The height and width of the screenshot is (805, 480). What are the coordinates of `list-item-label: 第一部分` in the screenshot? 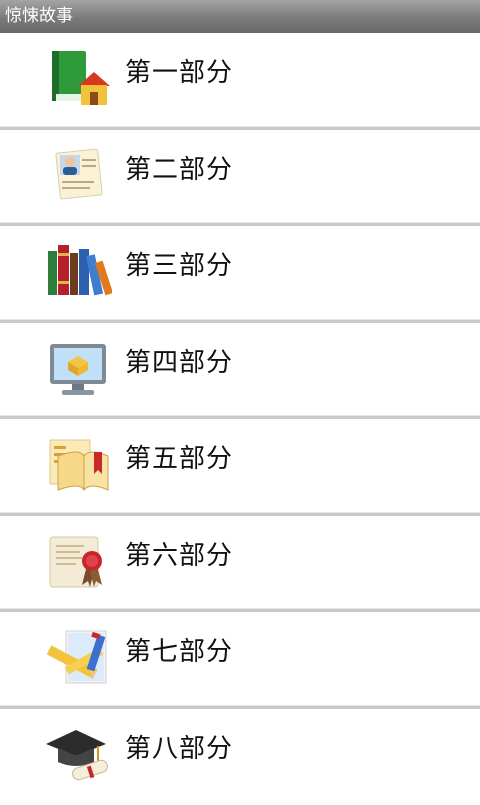 It's located at (179, 79).